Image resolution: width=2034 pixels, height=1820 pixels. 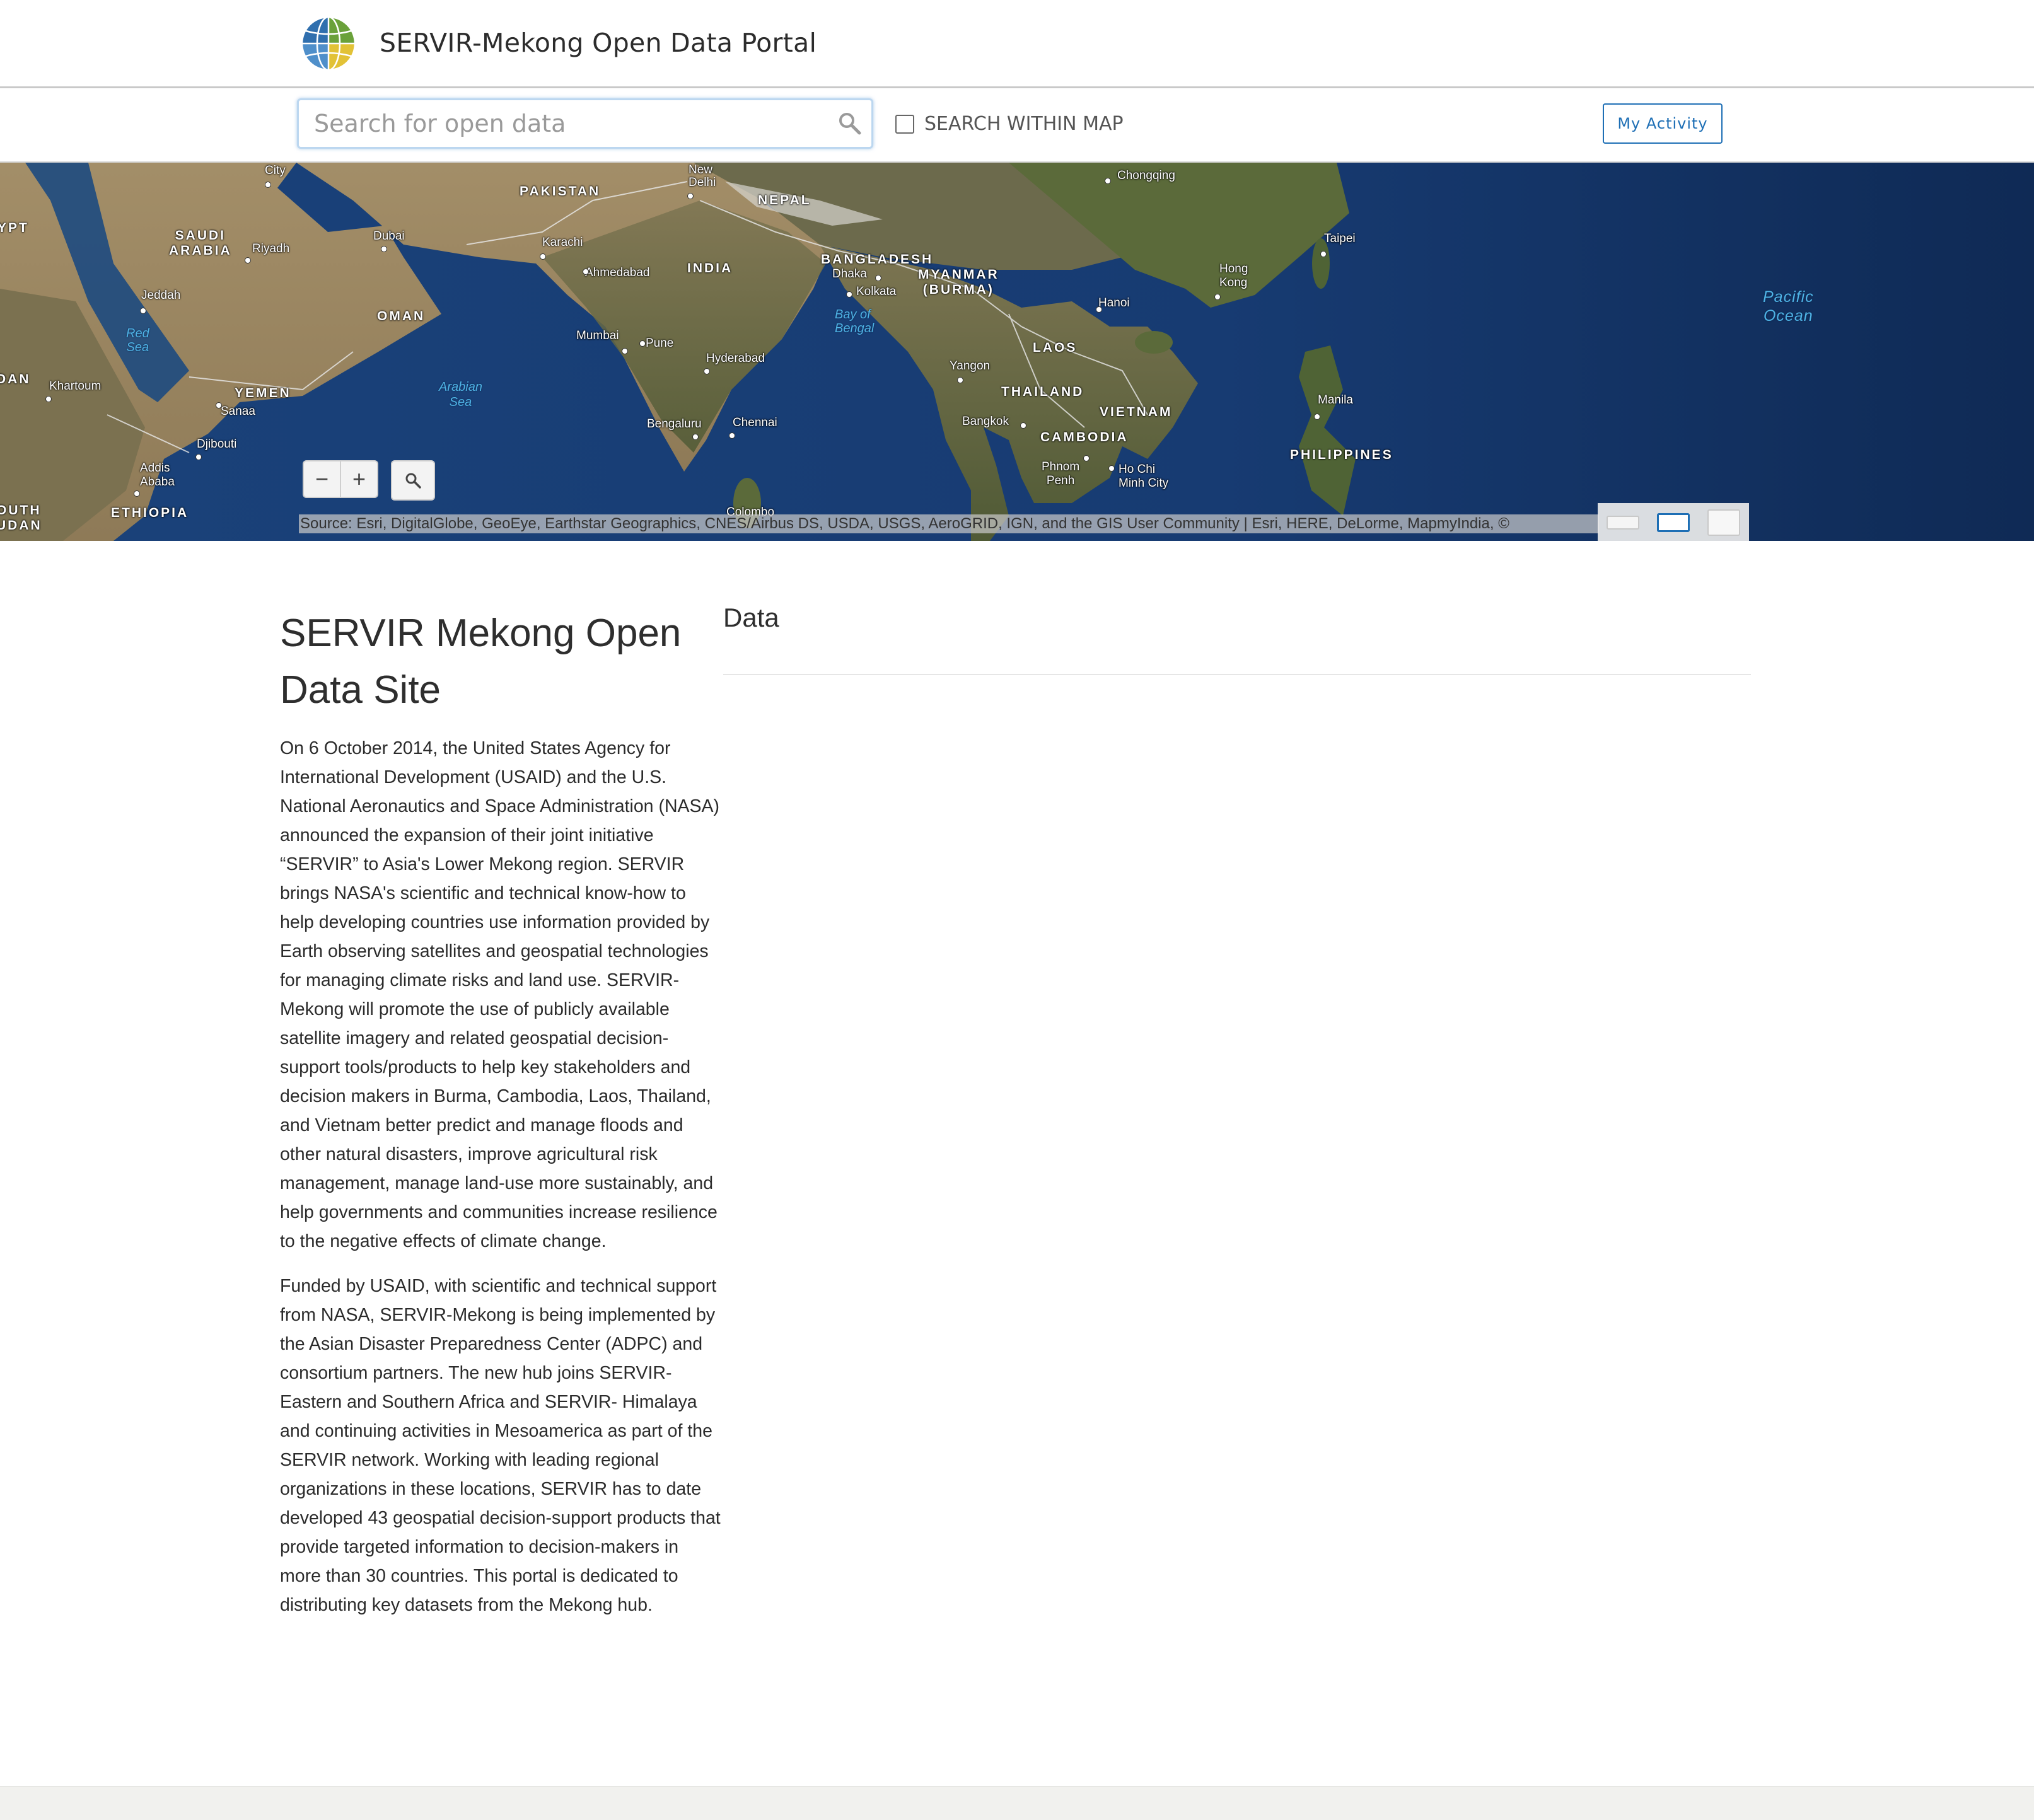 I want to click on map-label-arabian-sea: Arabian Sea, so click(x=460, y=394).